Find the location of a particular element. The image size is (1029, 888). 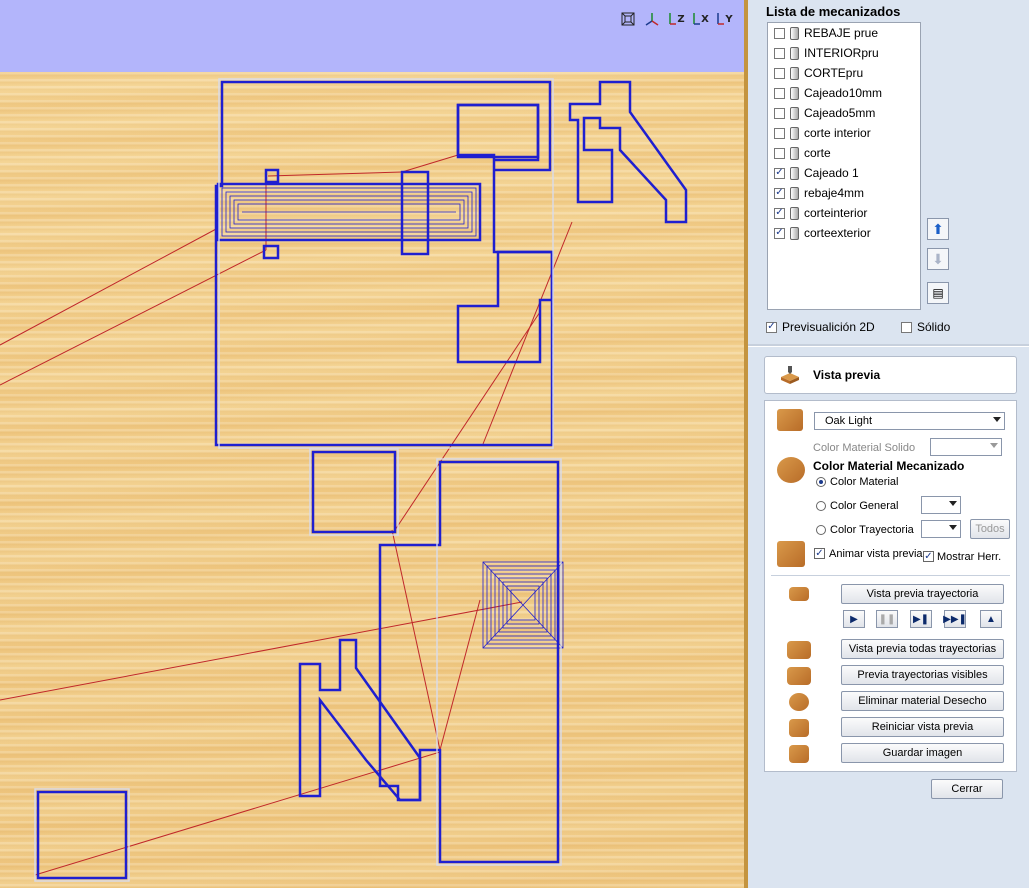

play-button: ▶ is located at coordinates (854, 619).